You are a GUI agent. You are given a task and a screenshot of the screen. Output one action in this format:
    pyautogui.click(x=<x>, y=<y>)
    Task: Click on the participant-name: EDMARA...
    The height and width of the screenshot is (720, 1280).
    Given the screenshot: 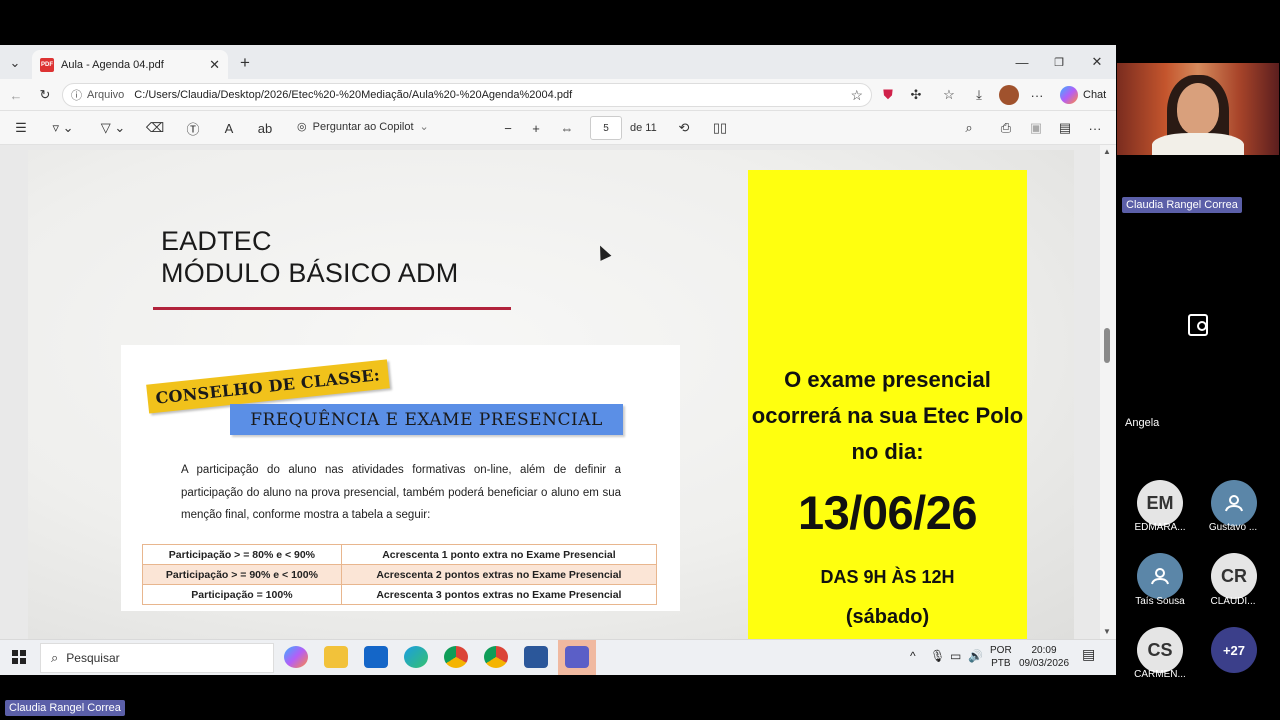 What is the action you would take?
    pyautogui.click(x=1160, y=527)
    